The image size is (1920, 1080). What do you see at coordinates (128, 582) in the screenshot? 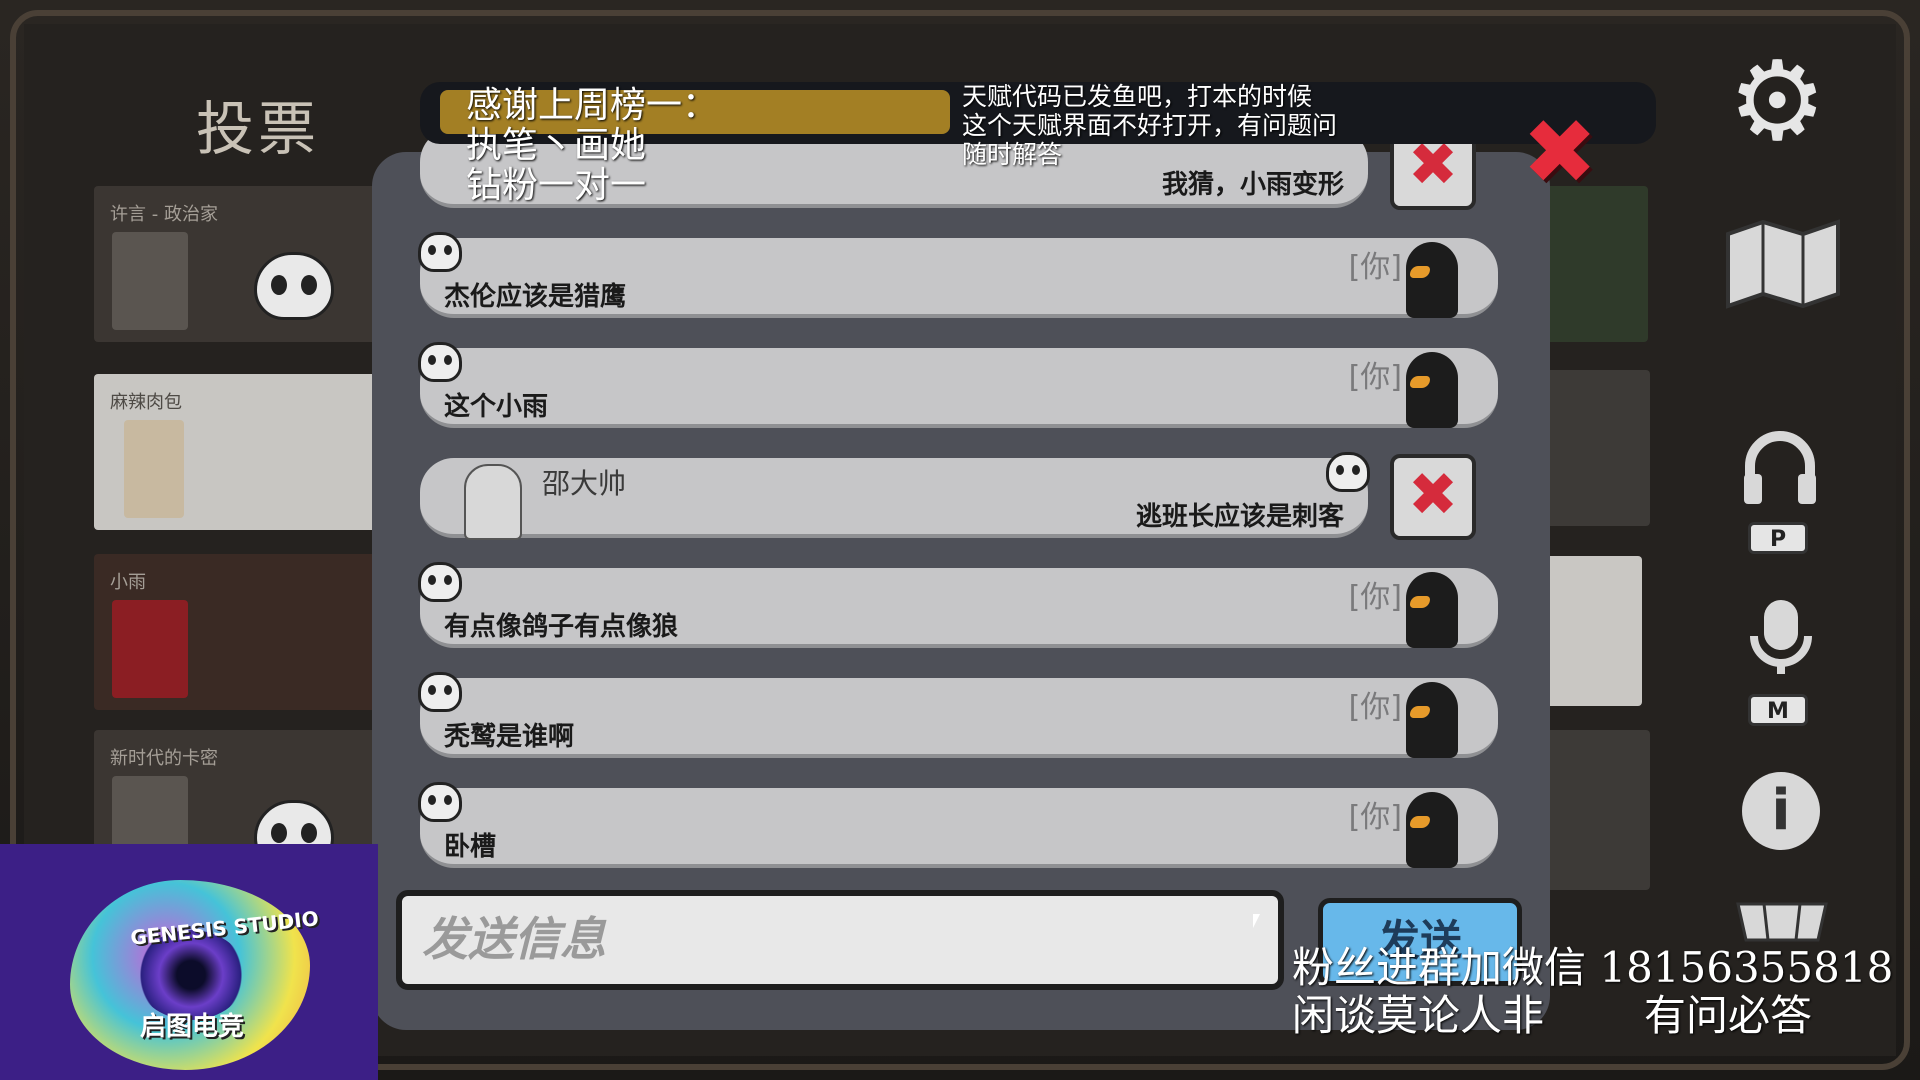
I see `player-name: 小雨` at bounding box center [128, 582].